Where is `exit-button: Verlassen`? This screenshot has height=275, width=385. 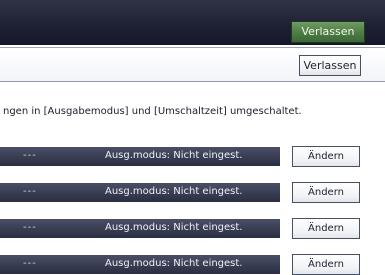
exit-button: Verlassen is located at coordinates (328, 32).